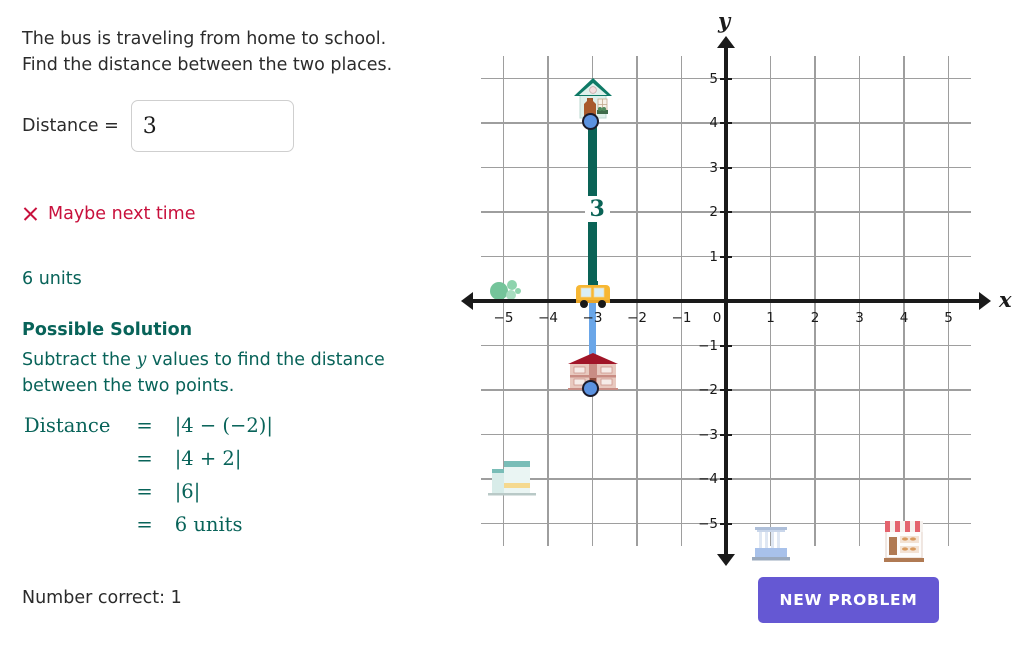 The width and height of the screenshot is (1032, 645). Describe the element at coordinates (597, 209) in the screenshot. I see `segment-label: 3` at that location.